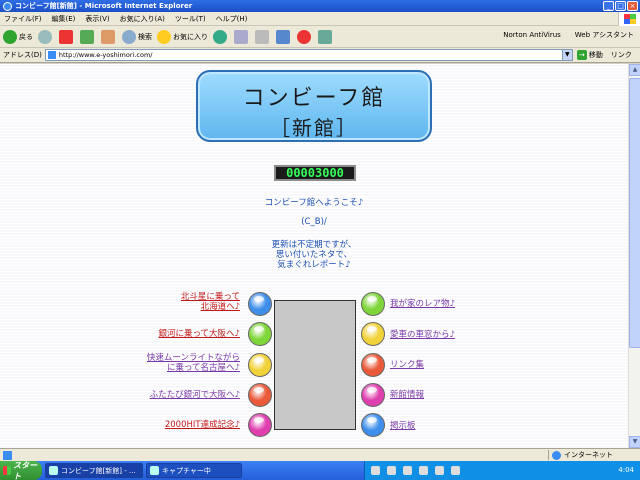  Describe the element at coordinates (403, 425) in the screenshot. I see `link-bbs: 掲示板` at that location.